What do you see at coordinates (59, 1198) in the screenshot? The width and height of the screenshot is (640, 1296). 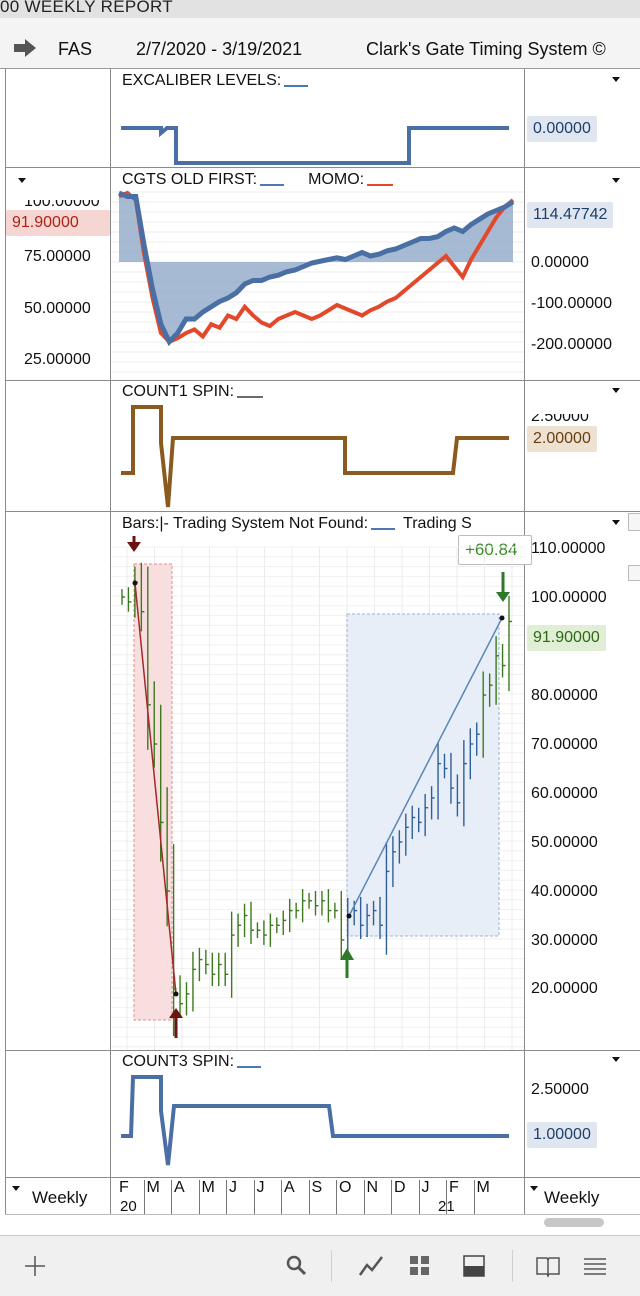 I see `period-left-label: Weekly` at bounding box center [59, 1198].